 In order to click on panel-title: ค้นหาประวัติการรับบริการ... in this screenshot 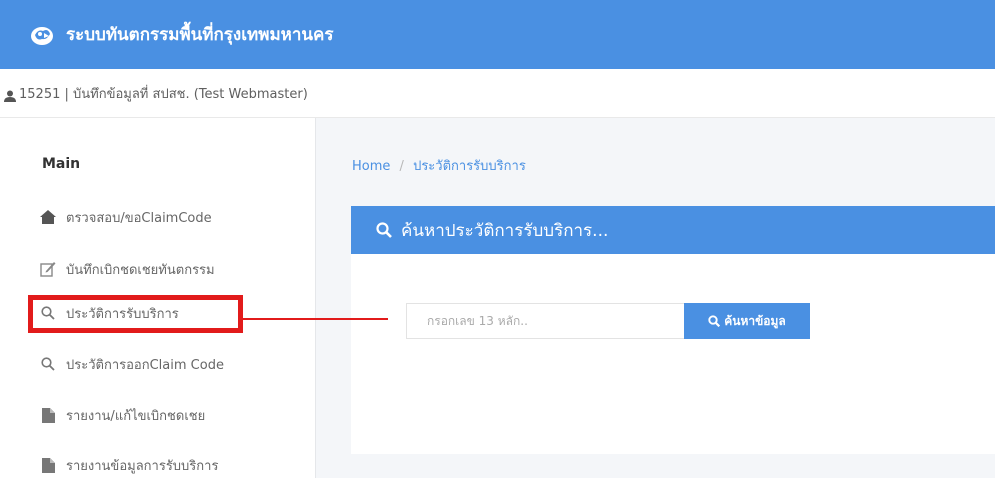, I will do `click(505, 230)`.